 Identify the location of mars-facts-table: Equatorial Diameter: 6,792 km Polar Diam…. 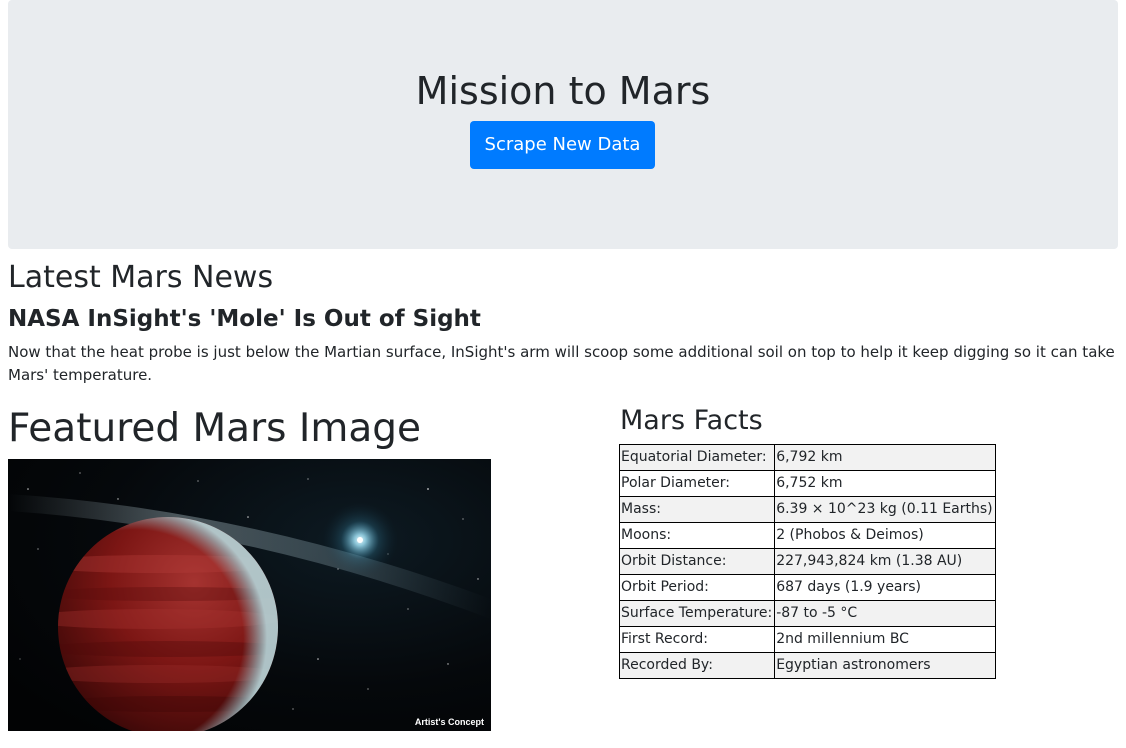
(807, 561).